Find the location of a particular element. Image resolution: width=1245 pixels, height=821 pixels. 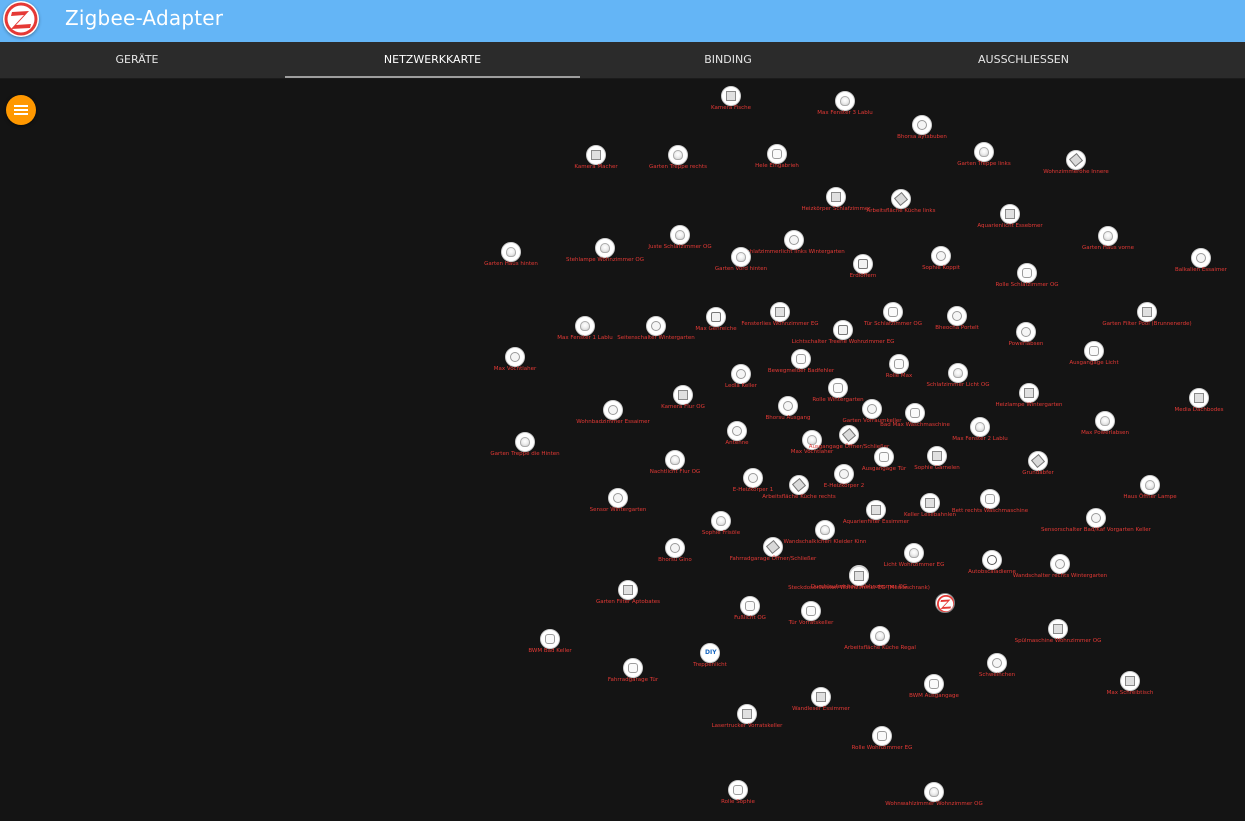

device-label: Wandschalter rechts Wintergarten is located at coordinates (1060, 576).